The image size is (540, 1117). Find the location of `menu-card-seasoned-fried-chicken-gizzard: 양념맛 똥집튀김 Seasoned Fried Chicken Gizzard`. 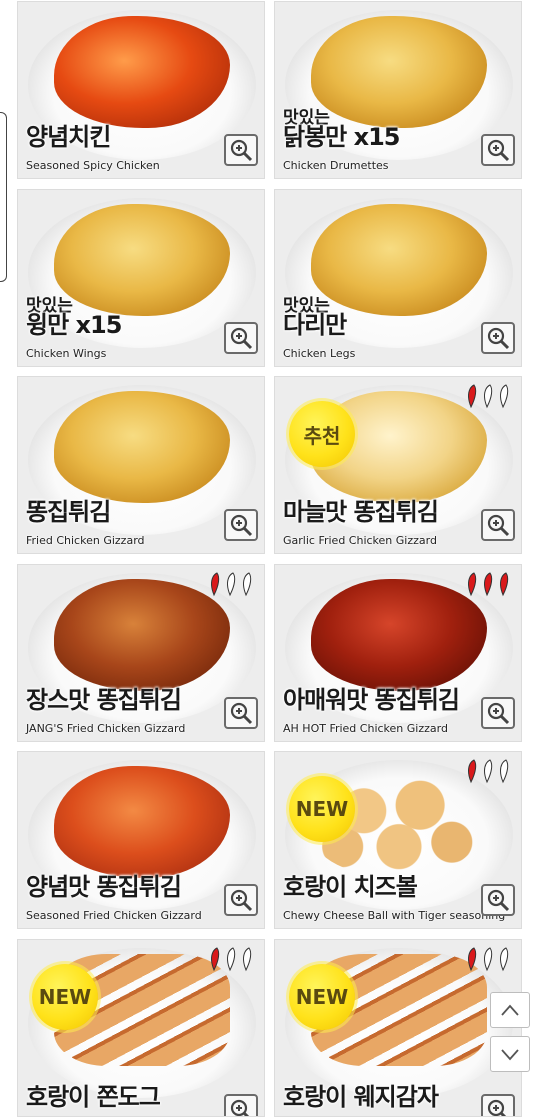

menu-card-seasoned-fried-chicken-gizzard: 양념맛 똥집튀김 Seasoned Fried Chicken Gizzard is located at coordinates (141, 840).